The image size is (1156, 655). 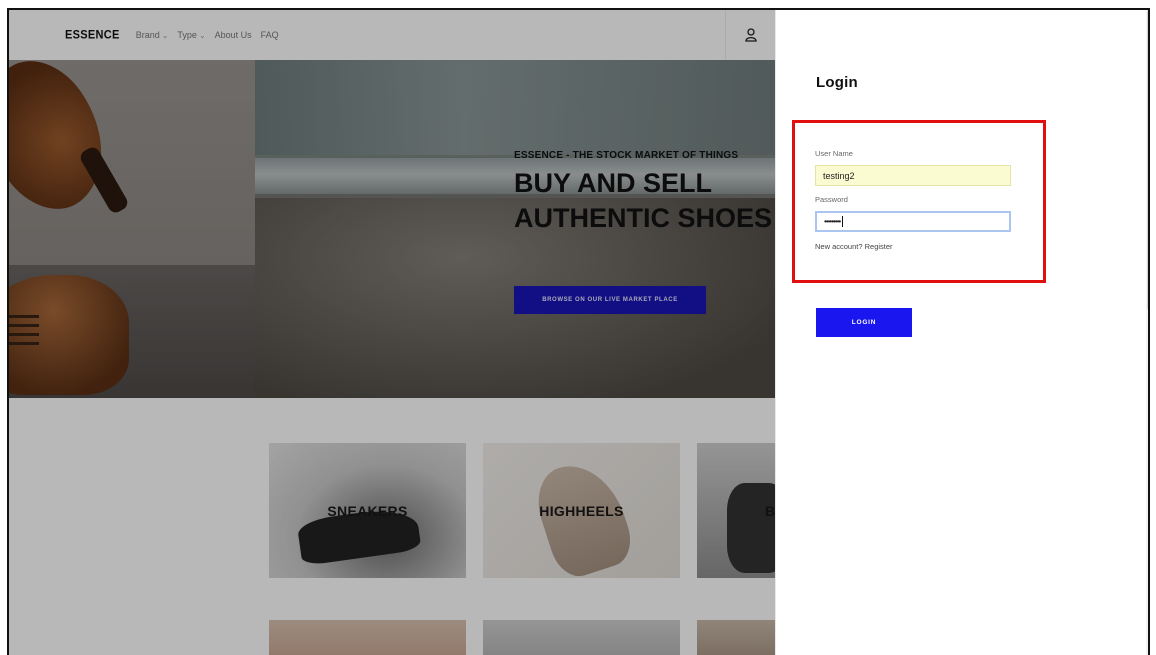 What do you see at coordinates (831, 199) in the screenshot?
I see `password-label: Password` at bounding box center [831, 199].